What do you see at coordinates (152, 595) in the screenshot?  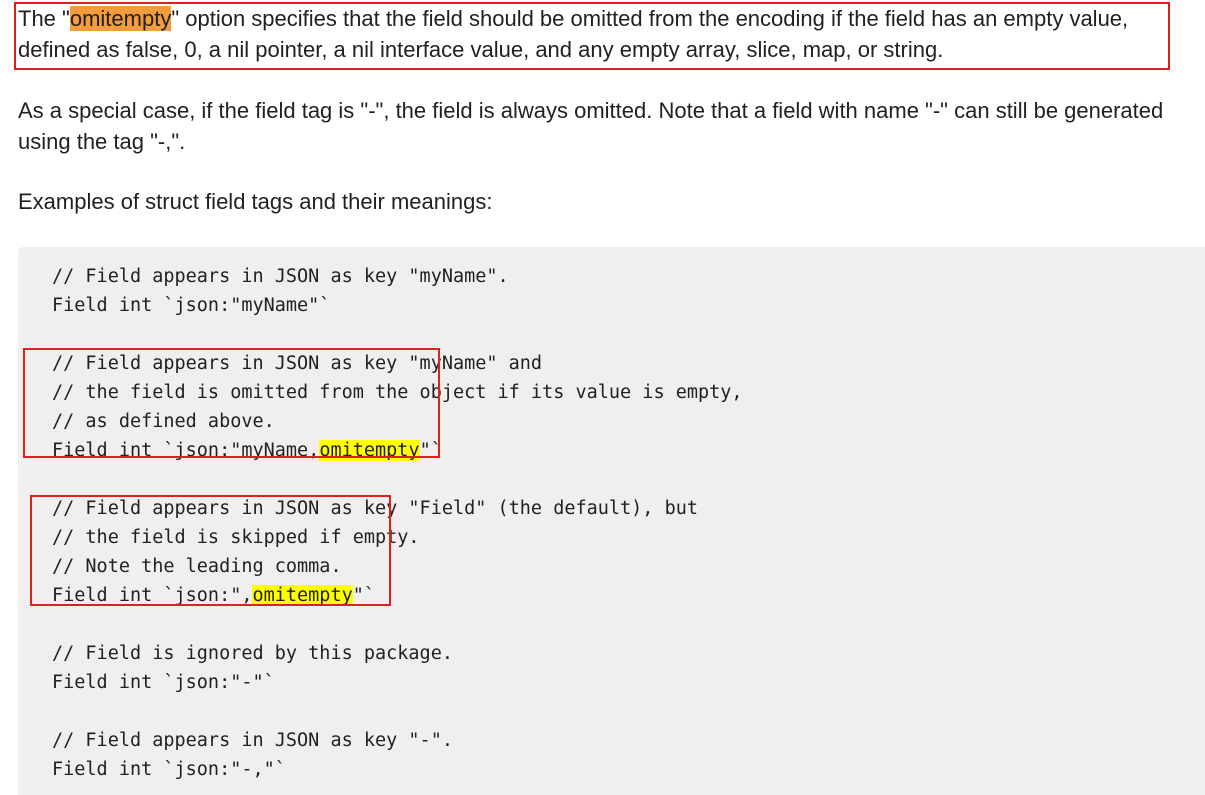 I see `code-text: Field int `json:",` at bounding box center [152, 595].